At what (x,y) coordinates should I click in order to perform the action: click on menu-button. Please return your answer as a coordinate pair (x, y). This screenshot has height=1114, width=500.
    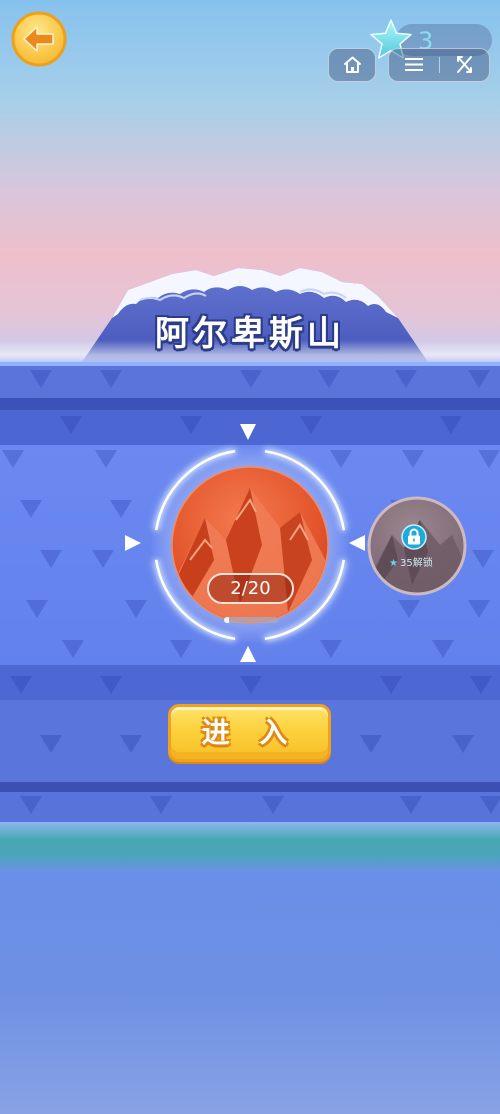
    Looking at the image, I should click on (414, 64).